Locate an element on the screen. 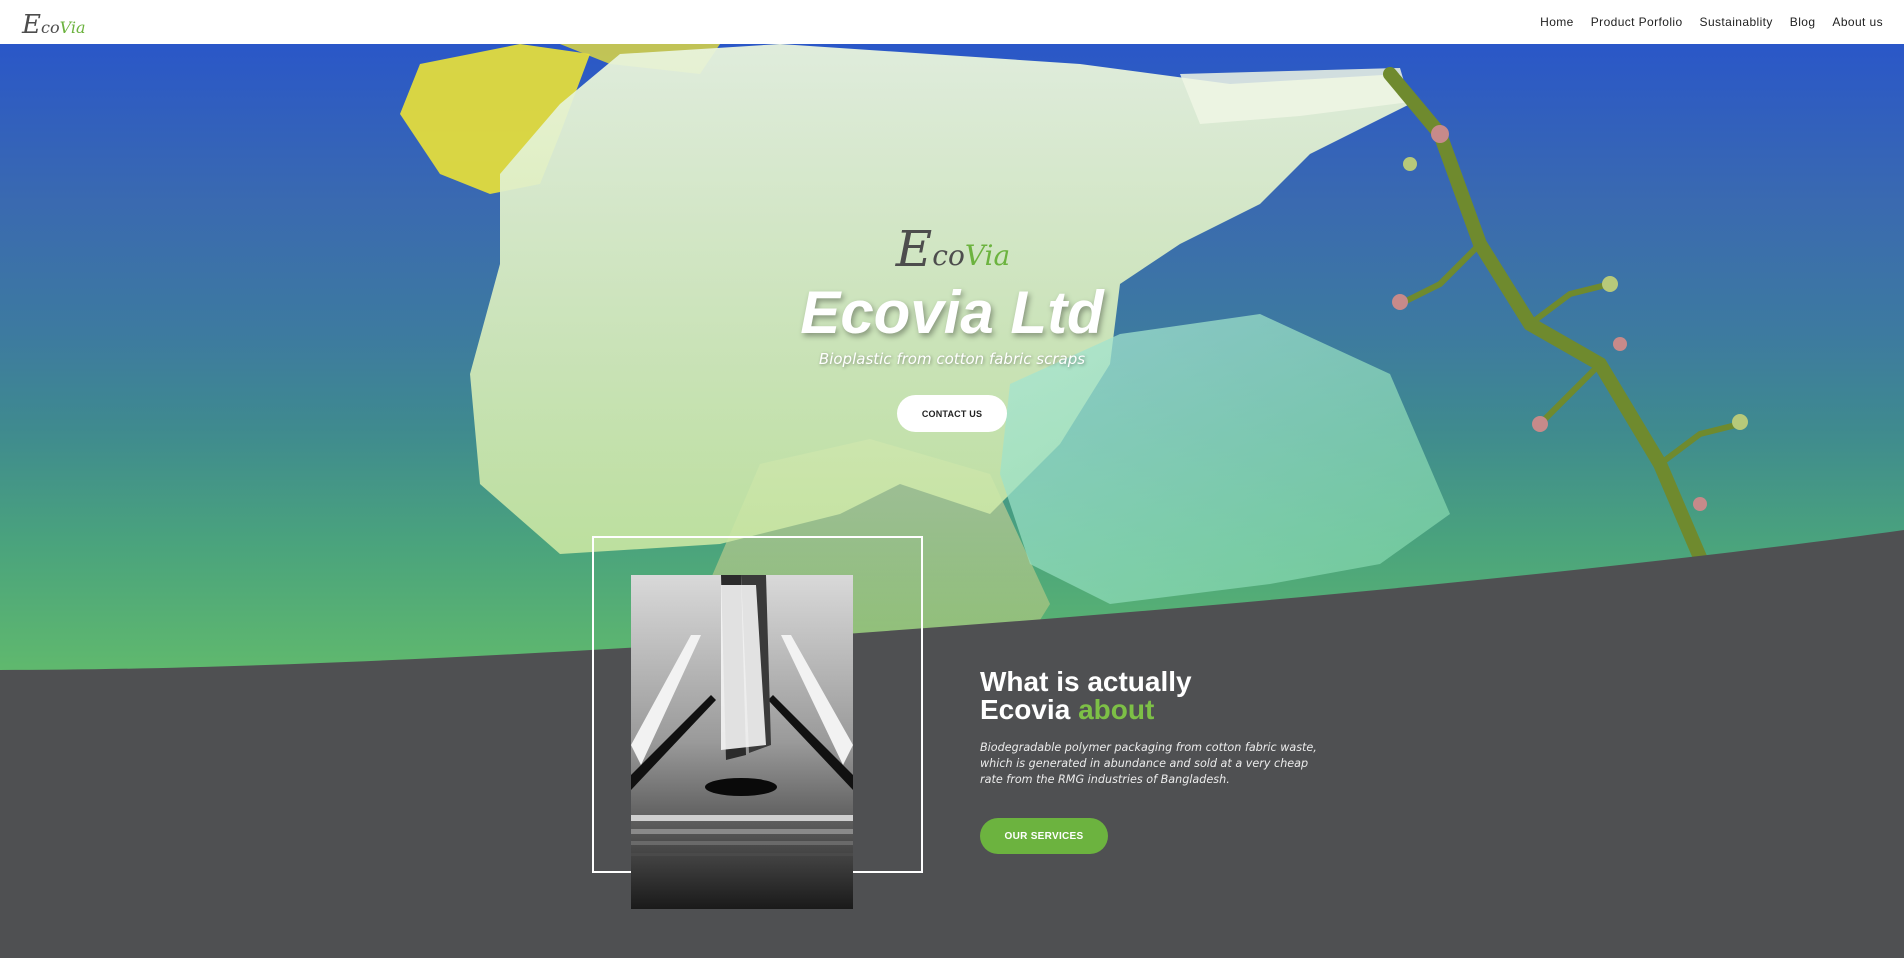 The image size is (1904, 958). nav-logo: Eco Via is located at coordinates (54, 23).